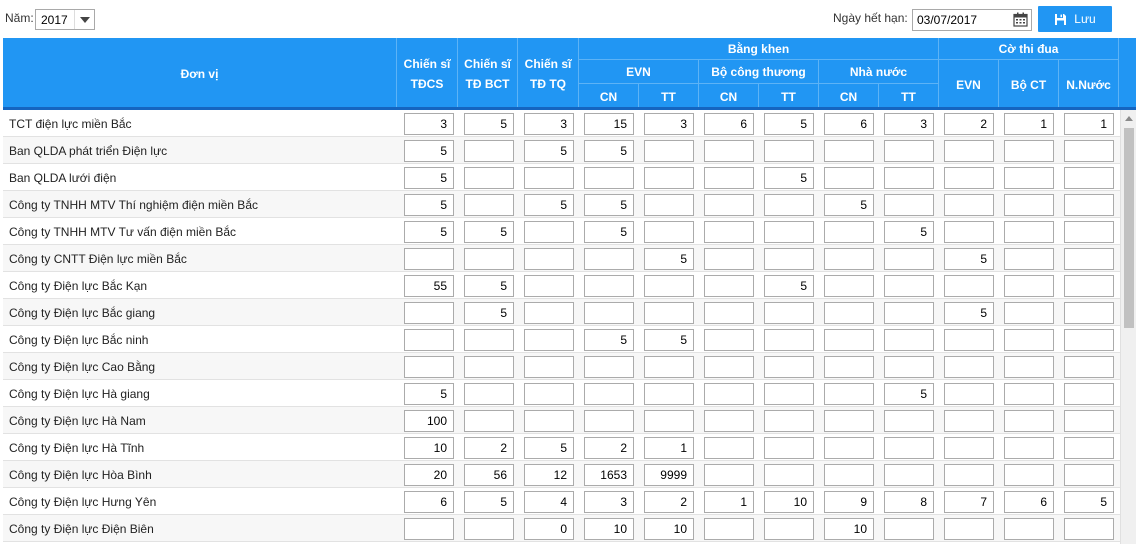 The height and width of the screenshot is (544, 1141). I want to click on year-select: 2017, so click(65, 19).